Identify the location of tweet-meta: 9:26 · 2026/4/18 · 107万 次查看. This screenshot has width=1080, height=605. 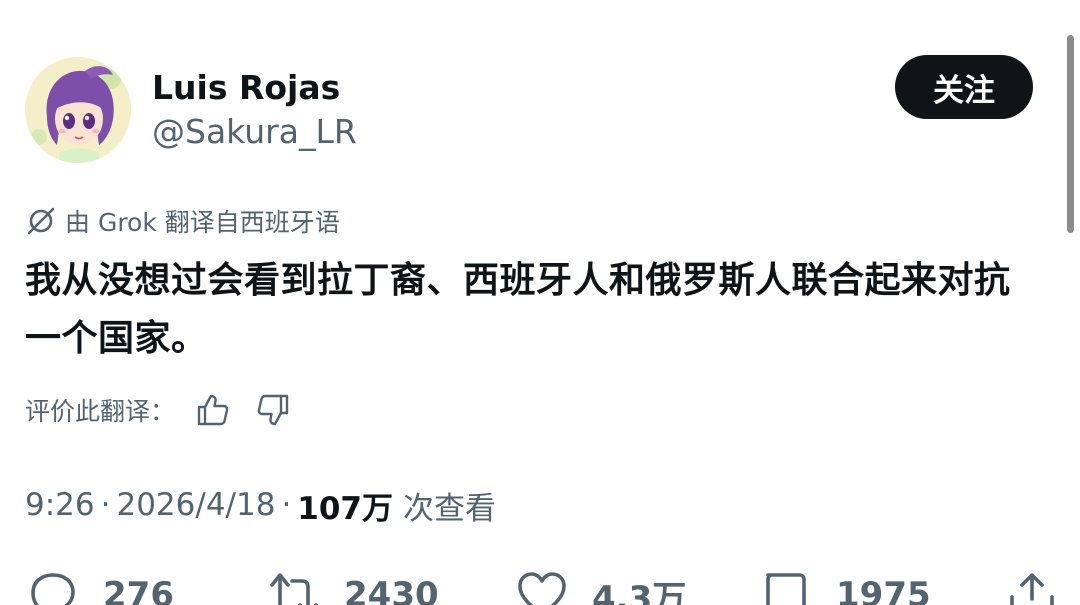
(261, 505).